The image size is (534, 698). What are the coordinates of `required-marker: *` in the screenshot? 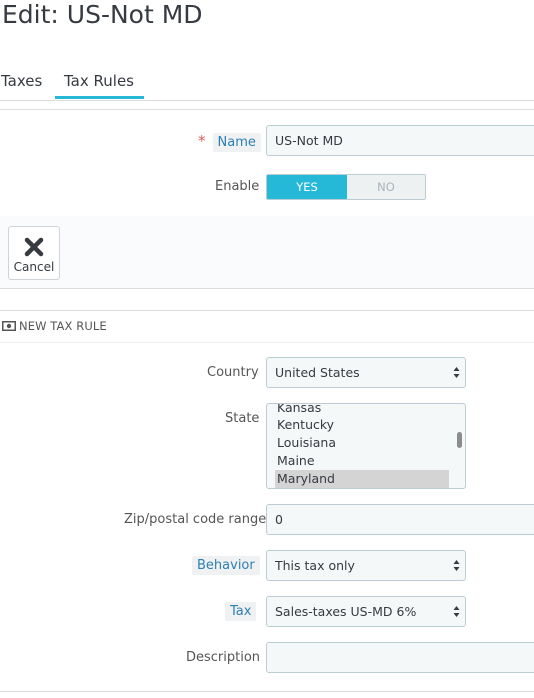 It's located at (202, 141).